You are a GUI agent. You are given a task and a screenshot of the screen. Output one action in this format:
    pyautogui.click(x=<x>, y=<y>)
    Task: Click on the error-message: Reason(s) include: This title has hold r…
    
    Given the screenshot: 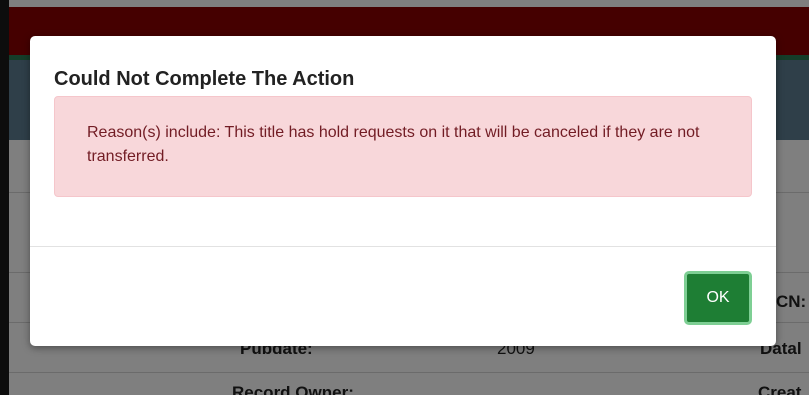 What is the action you would take?
    pyautogui.click(x=393, y=144)
    